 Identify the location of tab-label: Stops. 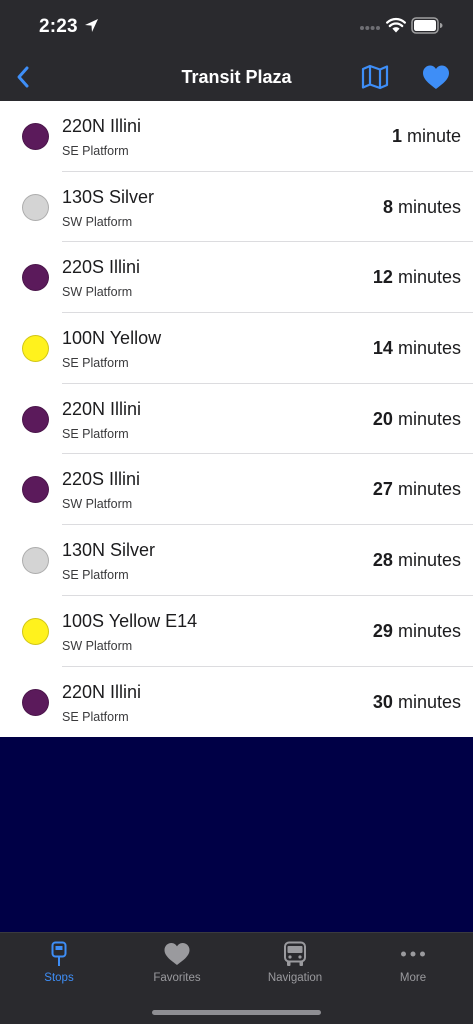
(59, 978).